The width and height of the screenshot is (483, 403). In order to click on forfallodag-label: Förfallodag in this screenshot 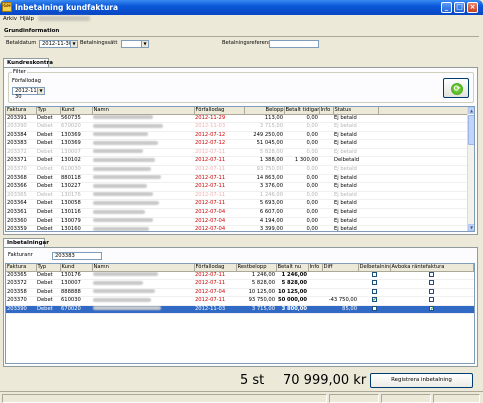, I will do `click(26, 81)`.